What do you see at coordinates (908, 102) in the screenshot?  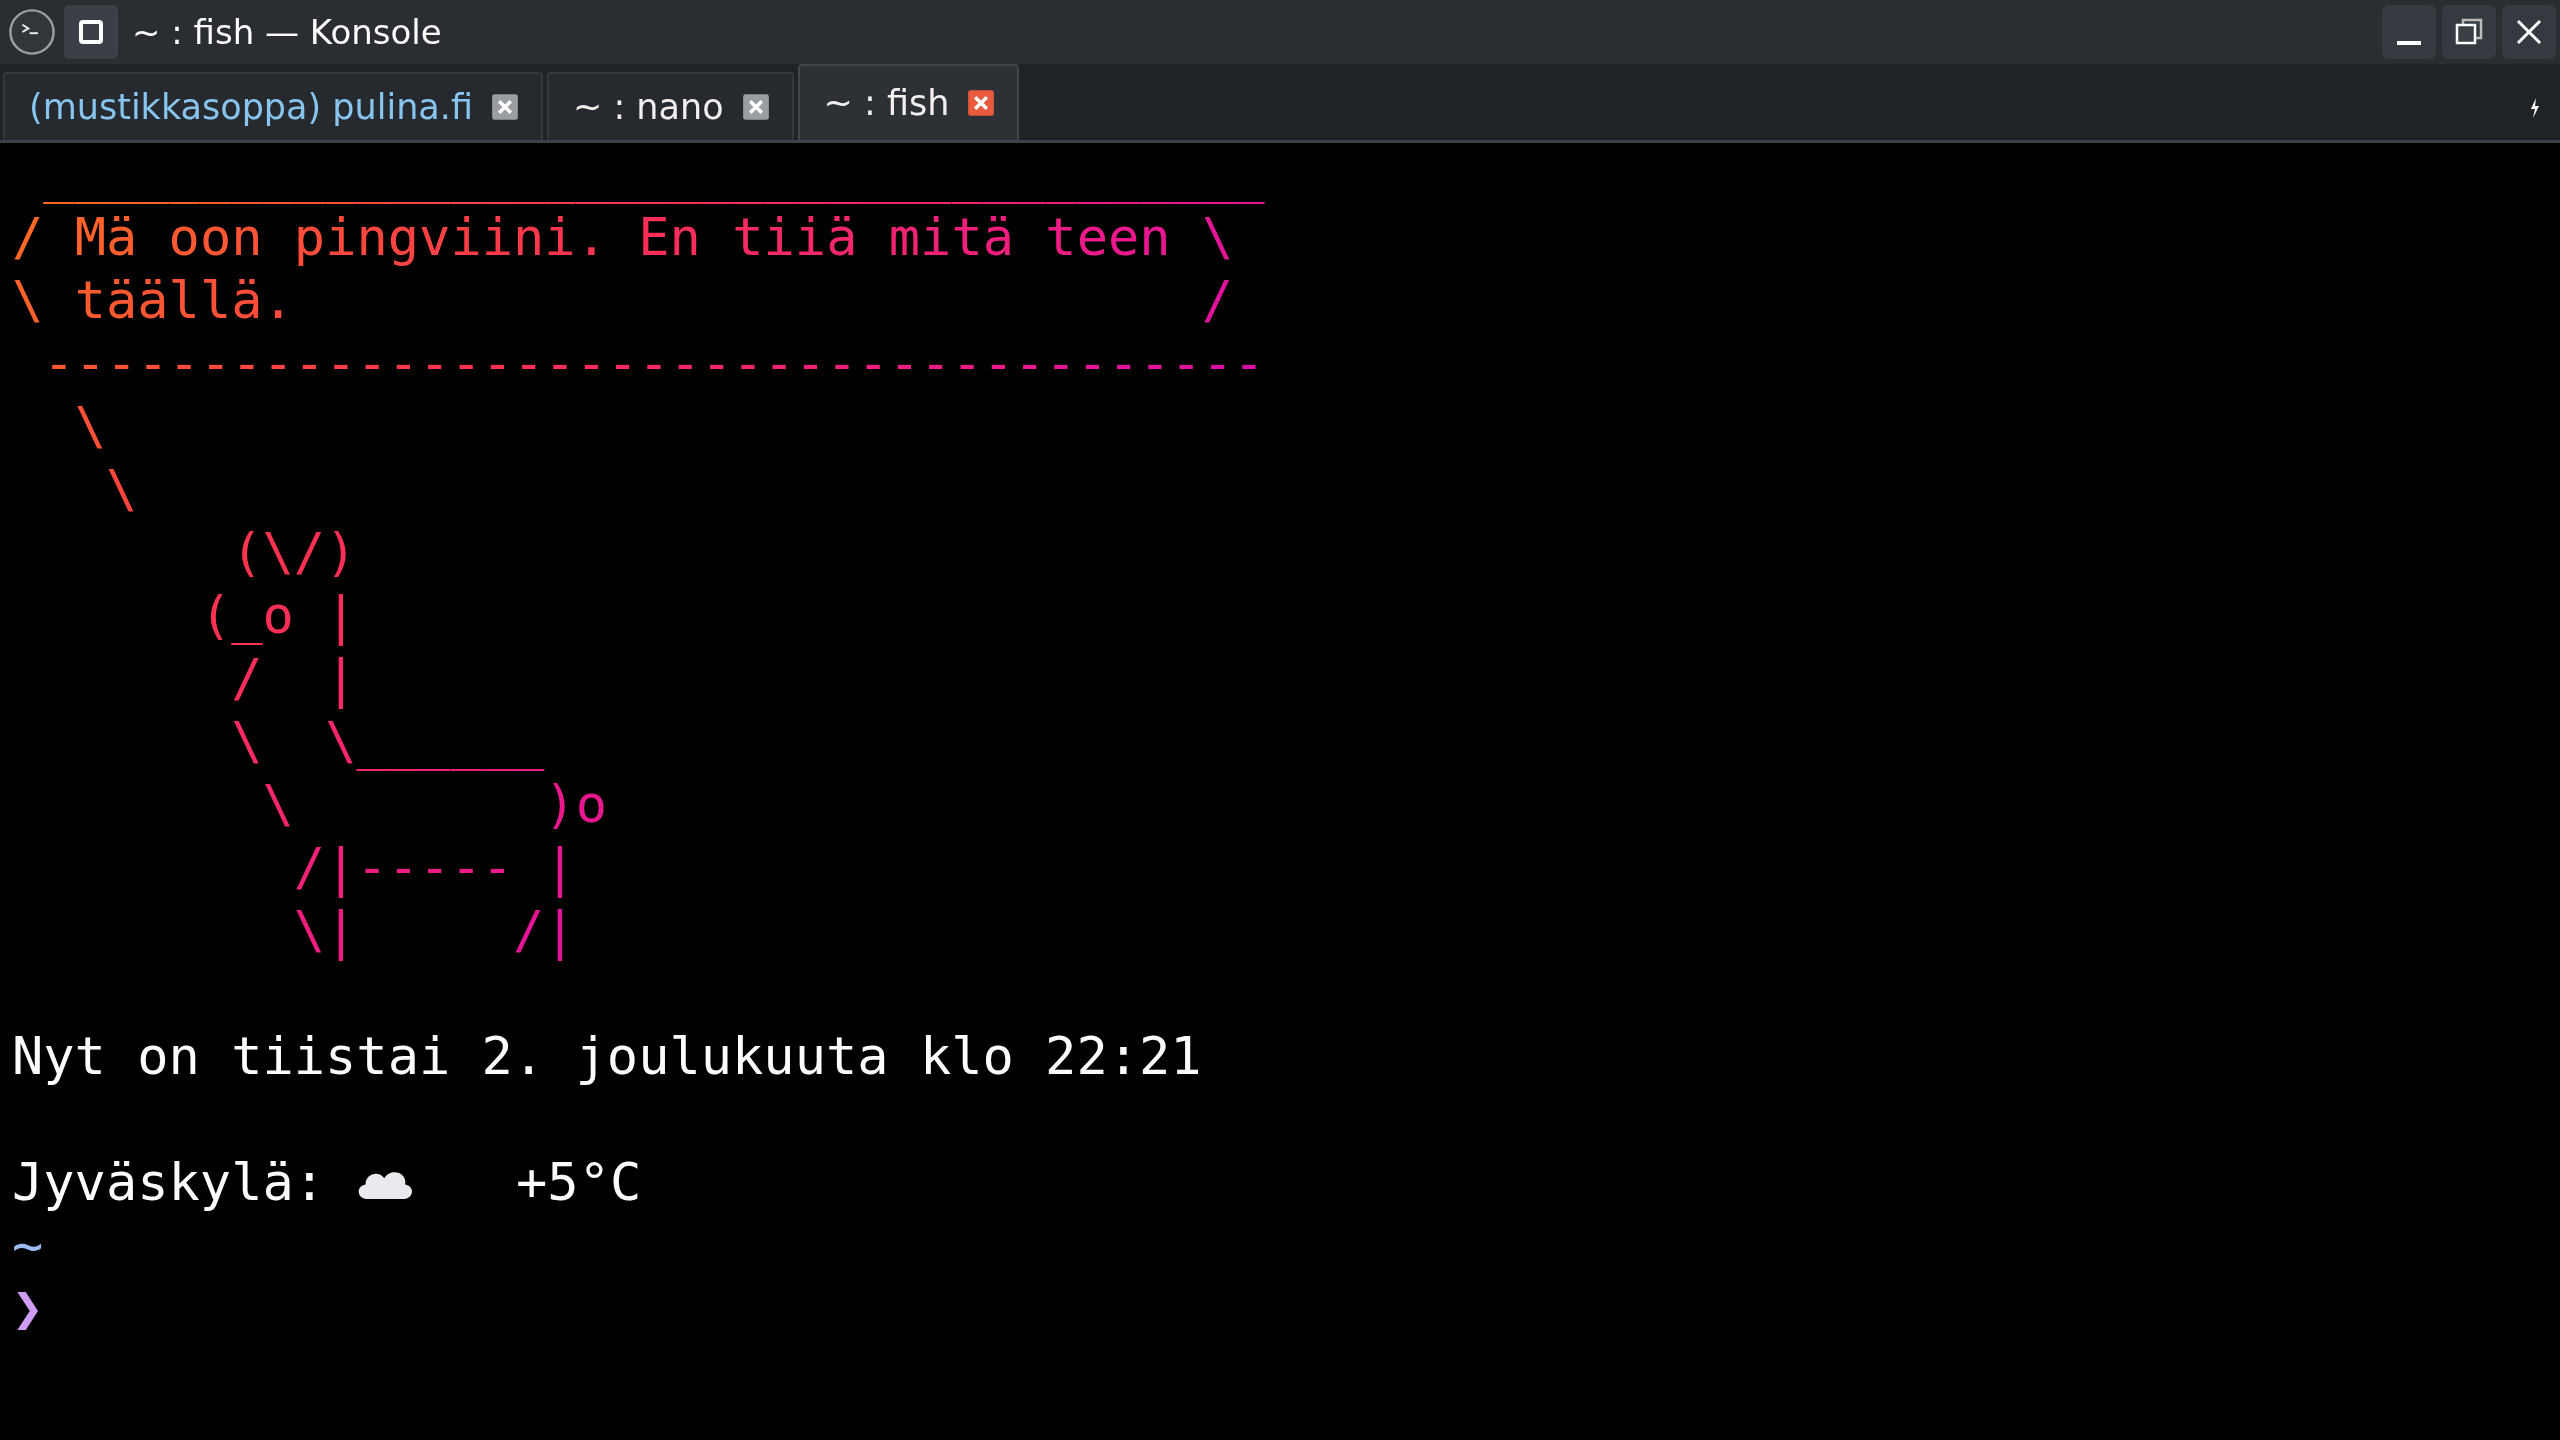 I see `terminal-tab: ~ : fish` at bounding box center [908, 102].